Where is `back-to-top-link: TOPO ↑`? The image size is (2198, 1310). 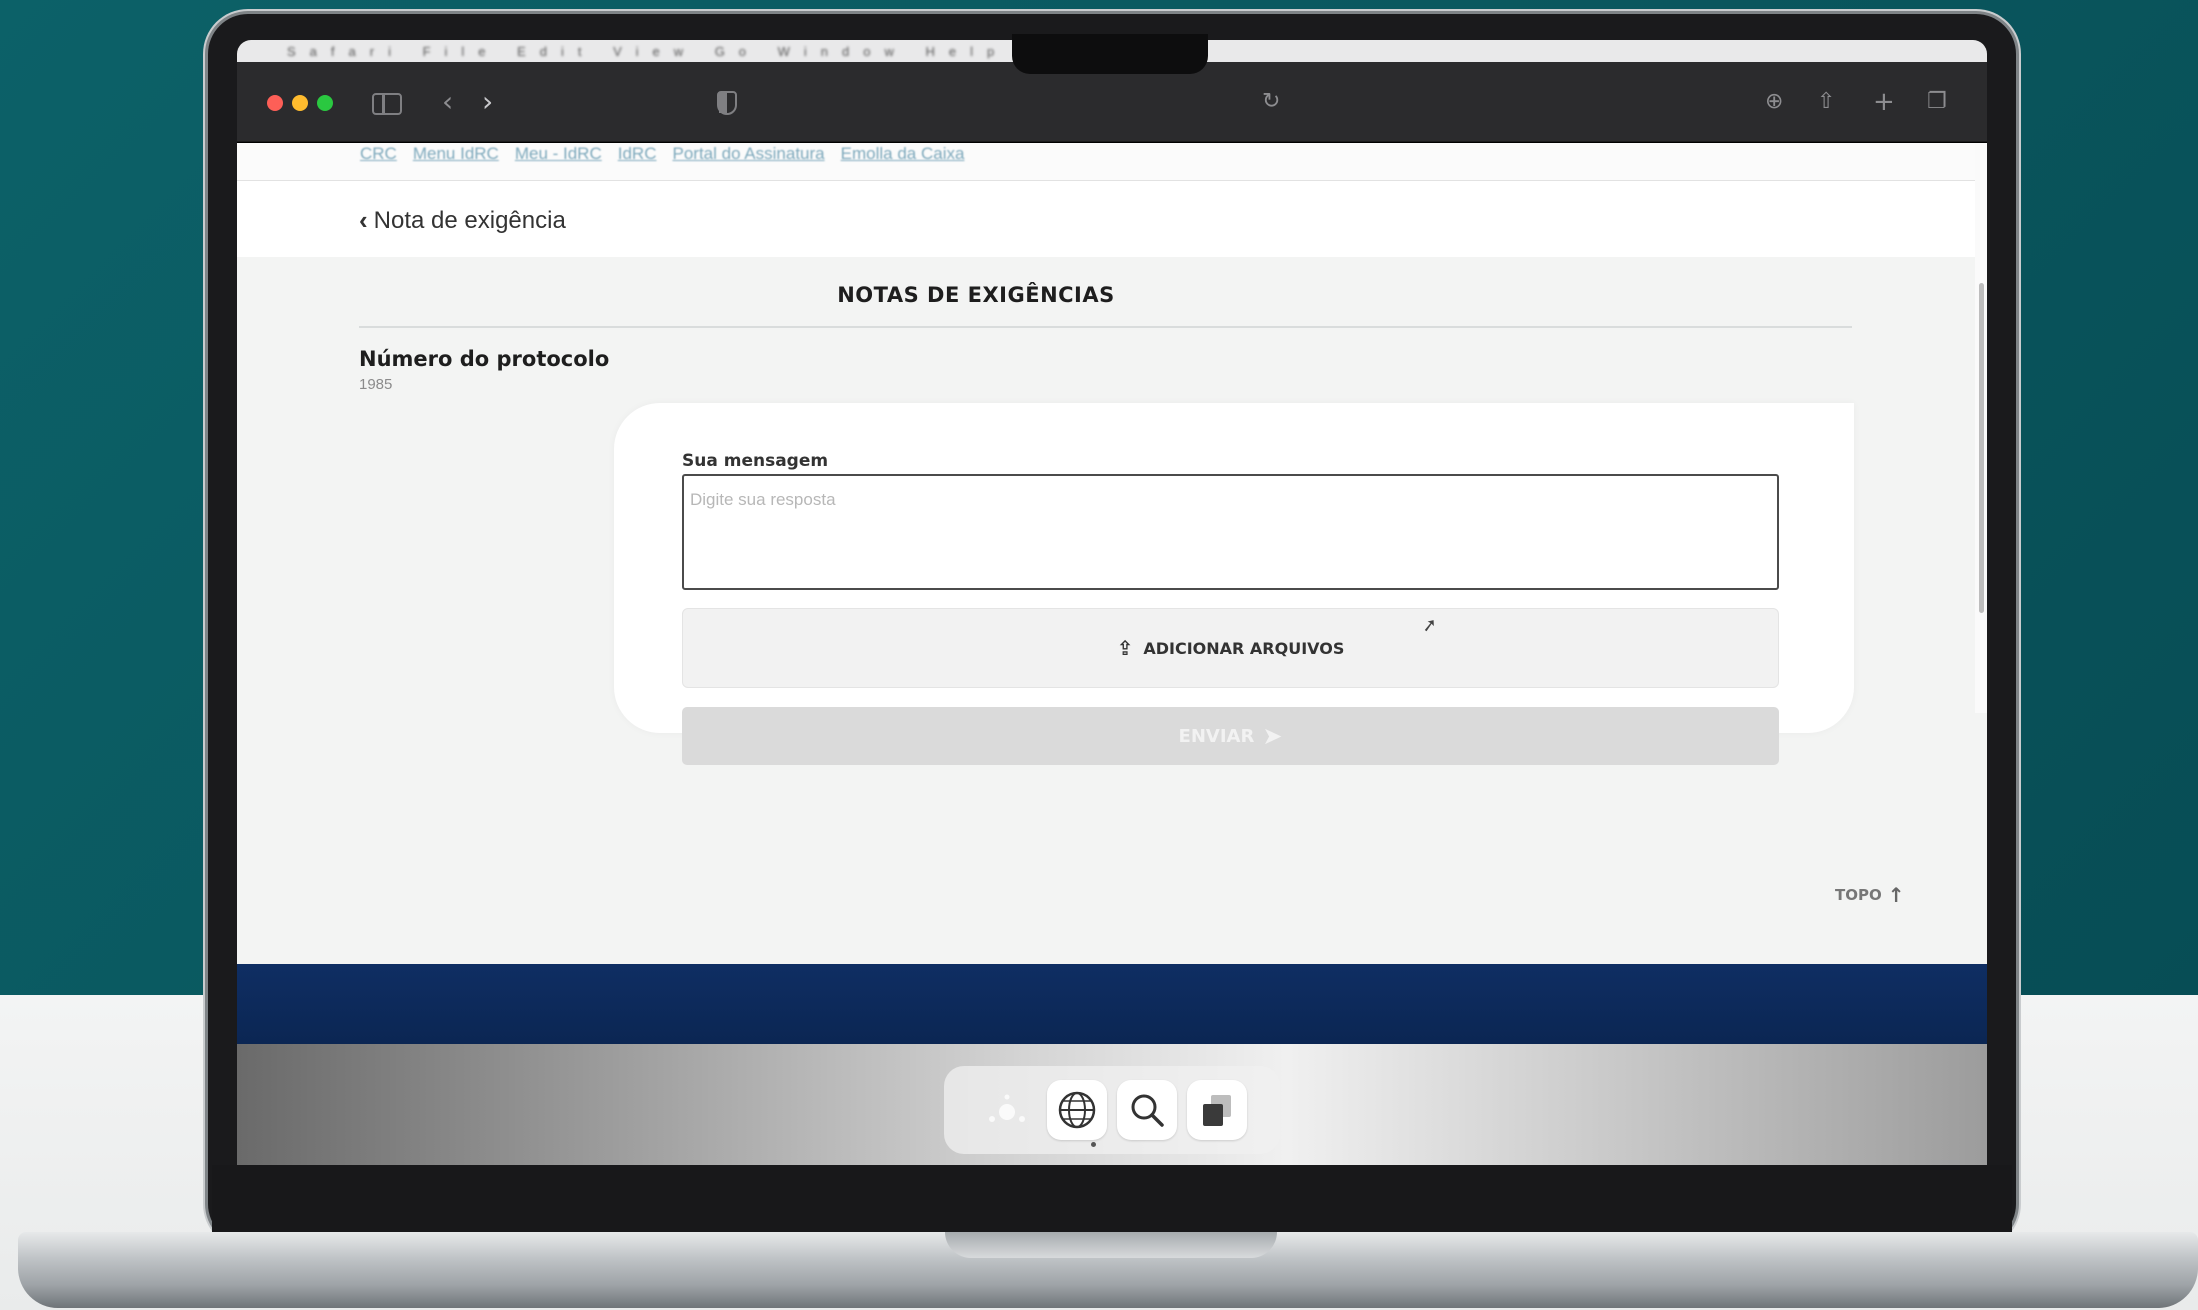
back-to-top-link: TOPO ↑ is located at coordinates (1870, 895).